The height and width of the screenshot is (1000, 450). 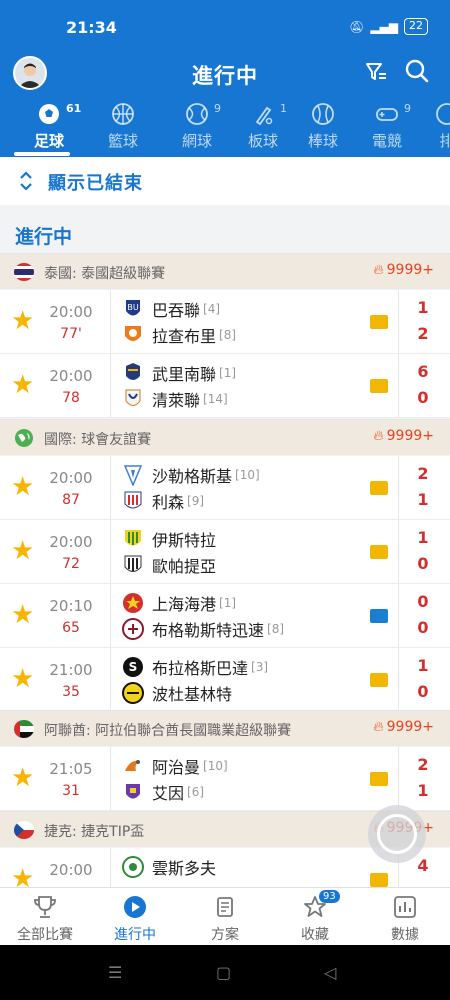 What do you see at coordinates (24, 729) in the screenshot?
I see `uae-flag-icon` at bounding box center [24, 729].